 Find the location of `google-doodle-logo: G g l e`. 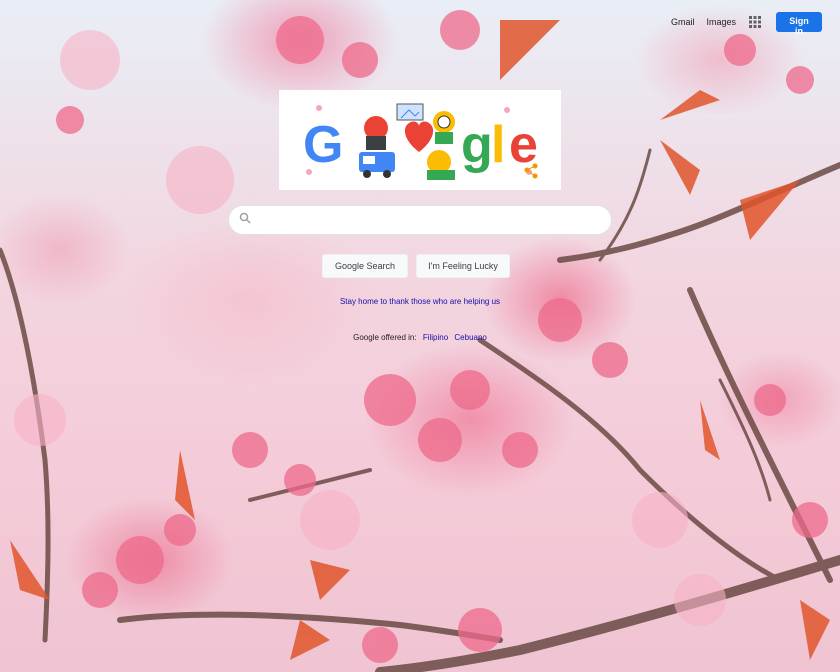

google-doodle-logo: G g l e is located at coordinates (420, 140).